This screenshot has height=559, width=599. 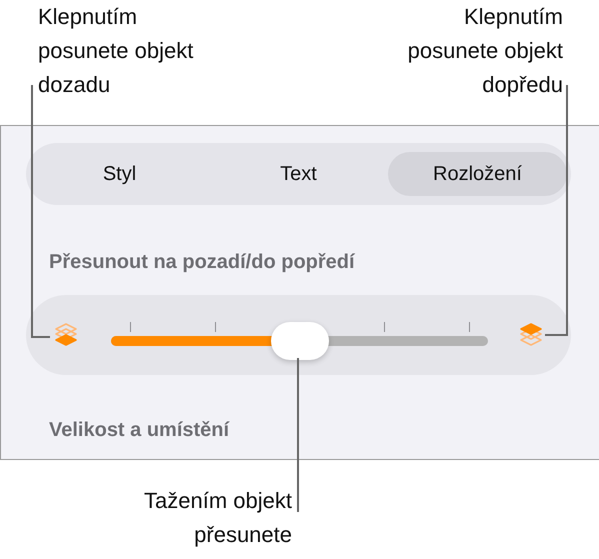 I want to click on section-heading: Velikost a umístění, so click(x=139, y=430).